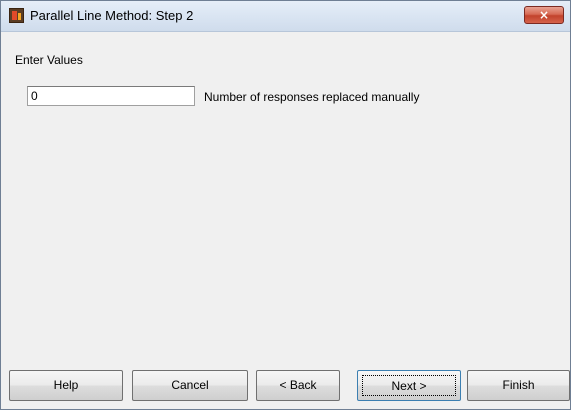 The height and width of the screenshot is (410, 571). I want to click on enter-values-label: Enter Values, so click(49, 60).